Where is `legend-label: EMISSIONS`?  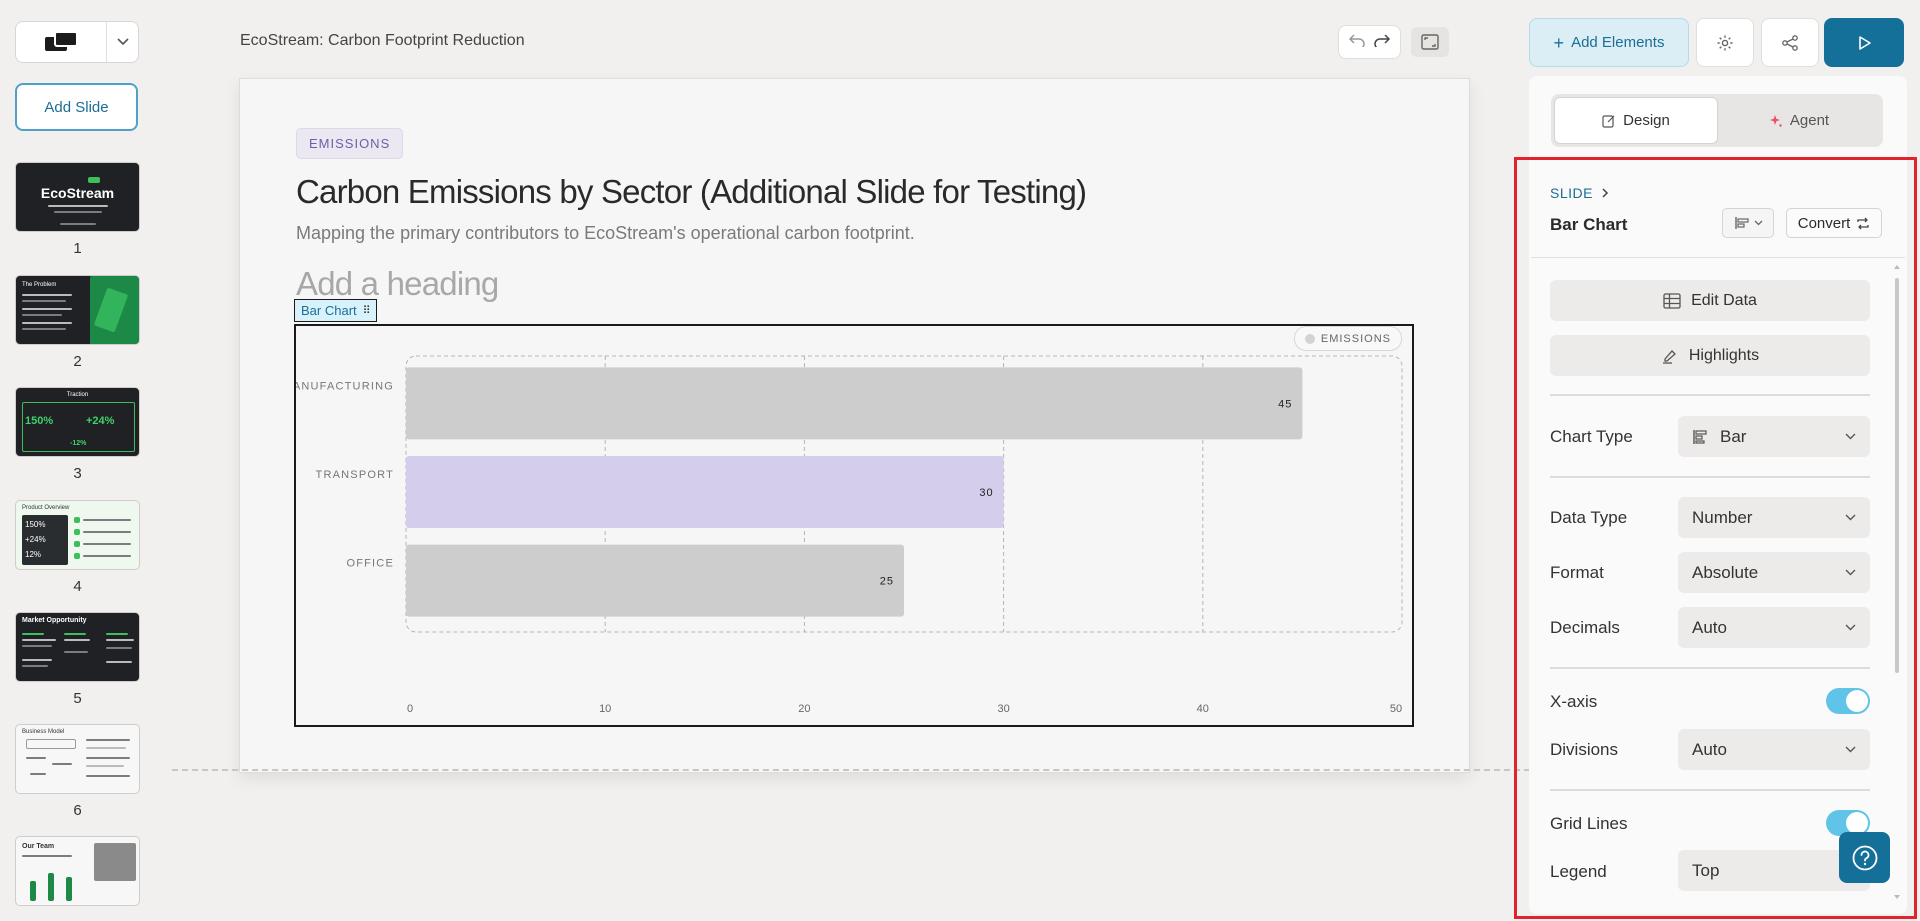
legend-label: EMISSIONS is located at coordinates (1355, 338).